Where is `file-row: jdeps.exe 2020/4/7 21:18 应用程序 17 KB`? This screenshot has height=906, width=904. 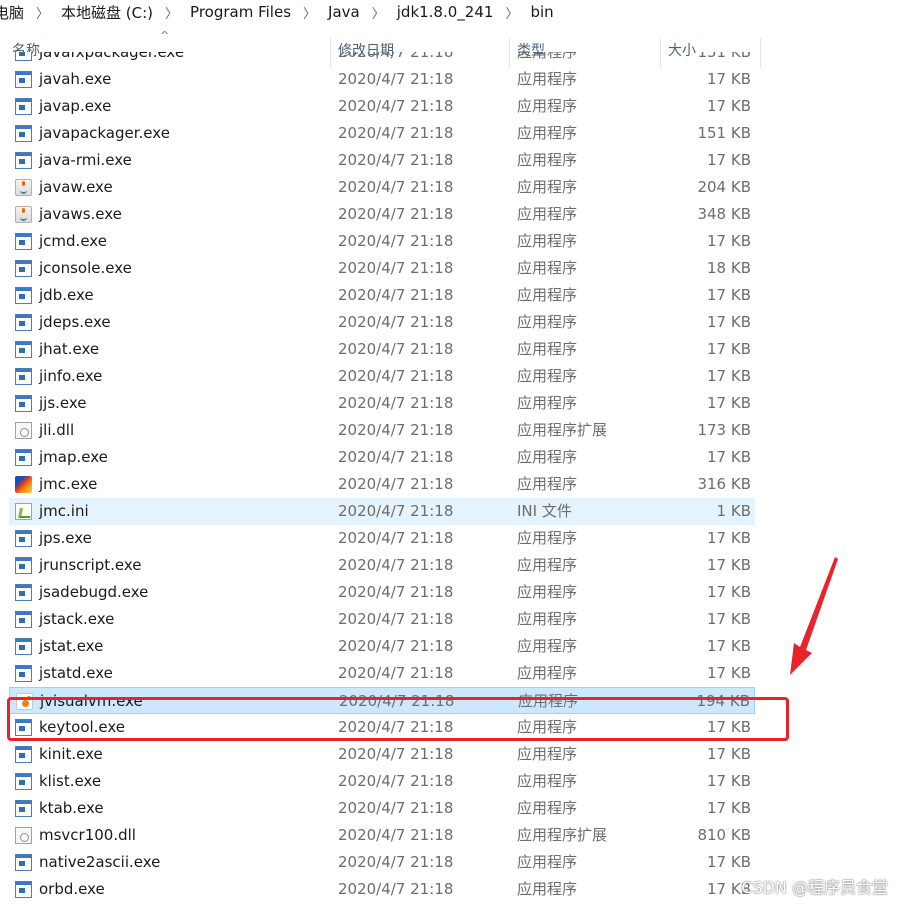
file-row: jdeps.exe 2020/4/7 21:18 应用程序 17 KB is located at coordinates (382, 322).